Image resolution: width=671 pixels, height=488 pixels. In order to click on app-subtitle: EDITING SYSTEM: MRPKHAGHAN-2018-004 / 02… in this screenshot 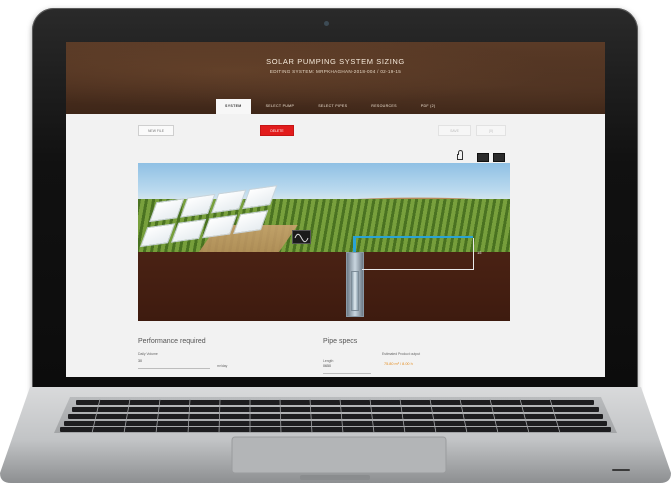, I will do `click(335, 71)`.